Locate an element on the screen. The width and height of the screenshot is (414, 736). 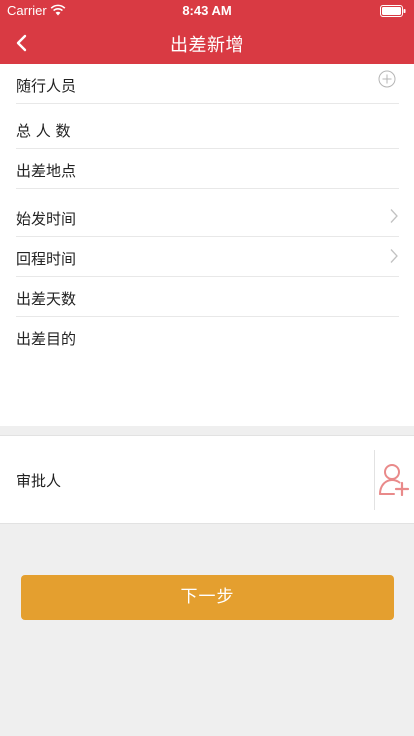
field-return-time: 回程时间 is located at coordinates (207, 257).